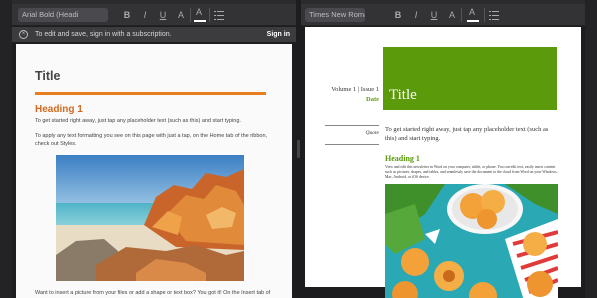 This screenshot has height=298, width=597. What do you see at coordinates (372, 133) in the screenshot?
I see `quote-label: Quote` at bounding box center [372, 133].